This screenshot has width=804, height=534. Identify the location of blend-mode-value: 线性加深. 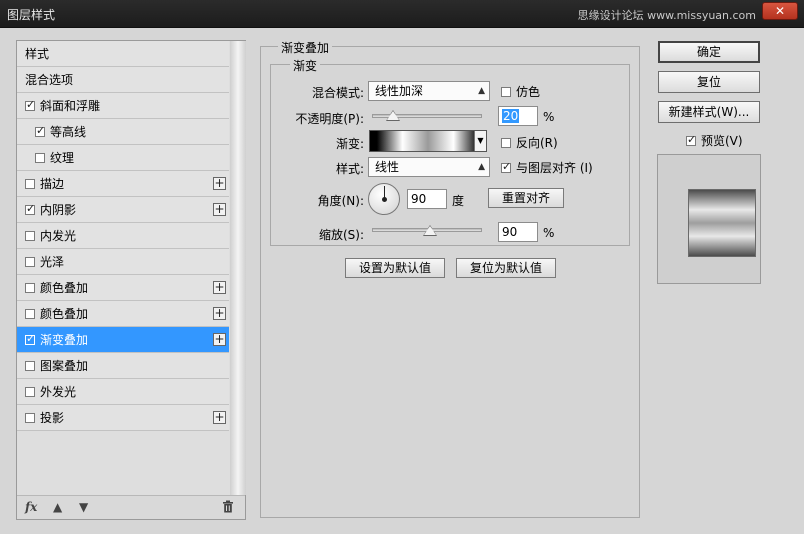
(399, 91).